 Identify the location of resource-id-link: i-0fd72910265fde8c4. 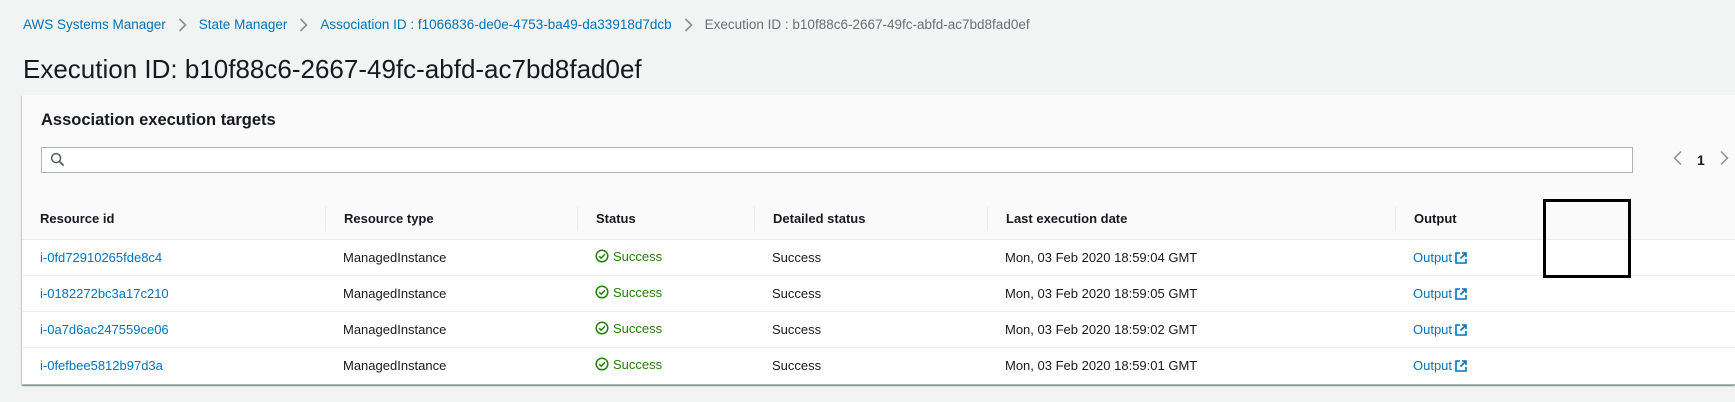
(101, 257).